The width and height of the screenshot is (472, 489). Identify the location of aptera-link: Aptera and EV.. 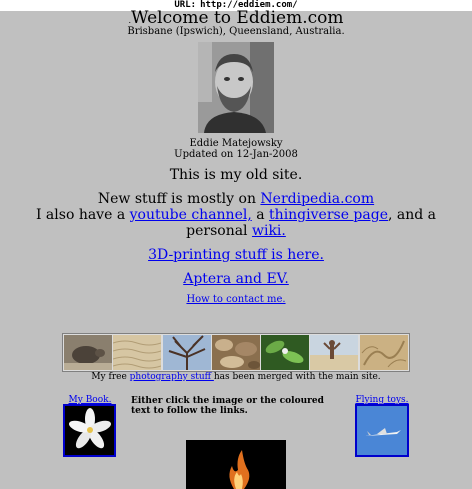
(236, 279).